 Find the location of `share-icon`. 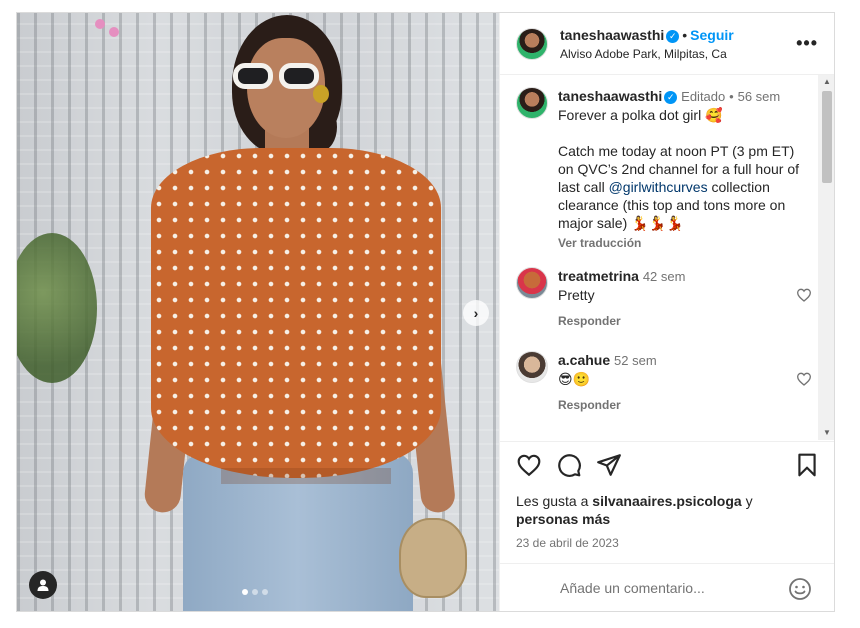

share-icon is located at coordinates (609, 465).